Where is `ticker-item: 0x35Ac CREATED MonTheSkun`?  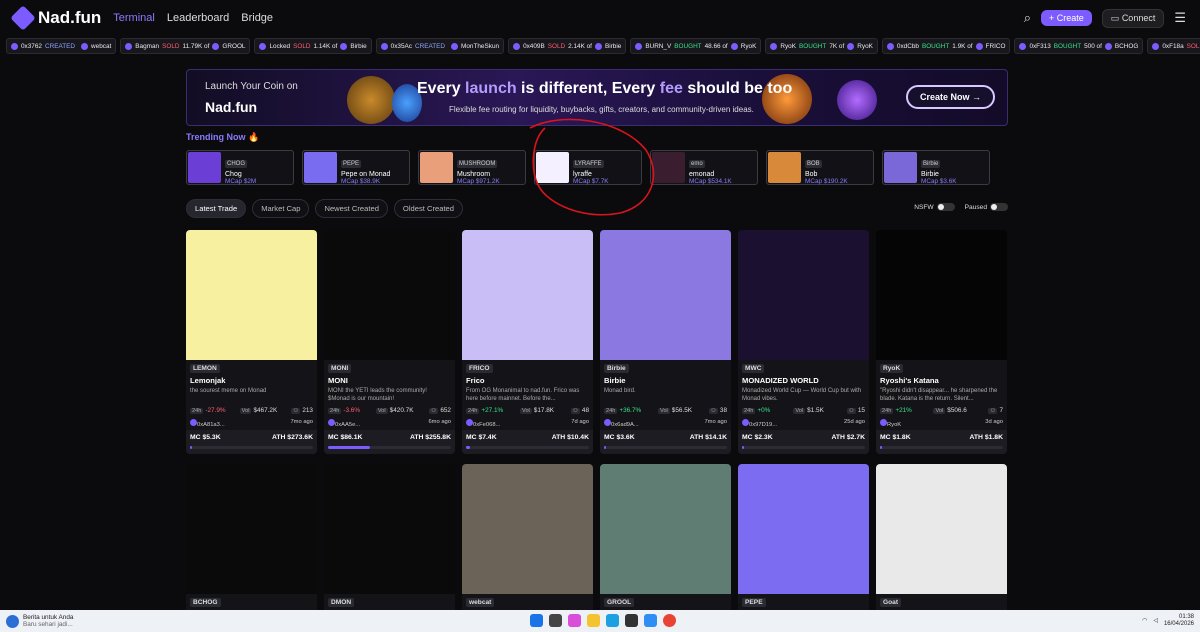 ticker-item: 0x35Ac CREATED MonTheSkun is located at coordinates (440, 46).